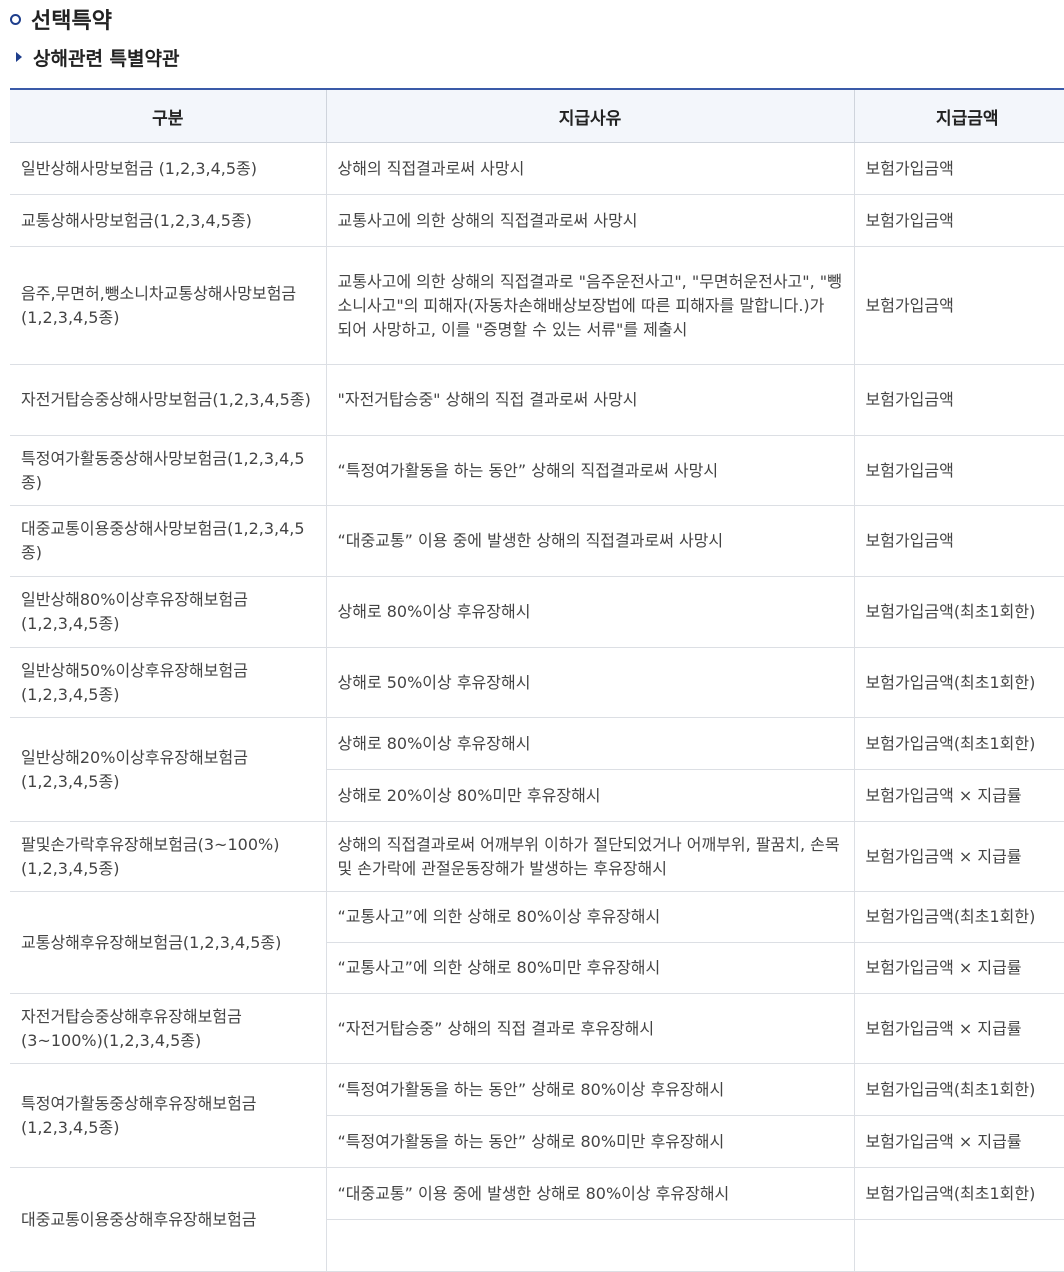  What do you see at coordinates (168, 1028) in the screenshot?
I see `category-cell: 자전거탑승중상해후유장해보험금(3~100%)(1,2,3,4,5종)` at bounding box center [168, 1028].